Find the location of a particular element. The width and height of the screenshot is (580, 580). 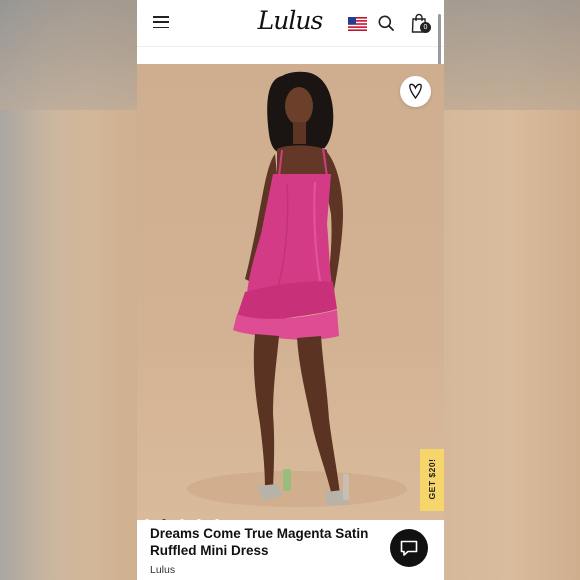

promo-label: GET $20! is located at coordinates (432, 479).